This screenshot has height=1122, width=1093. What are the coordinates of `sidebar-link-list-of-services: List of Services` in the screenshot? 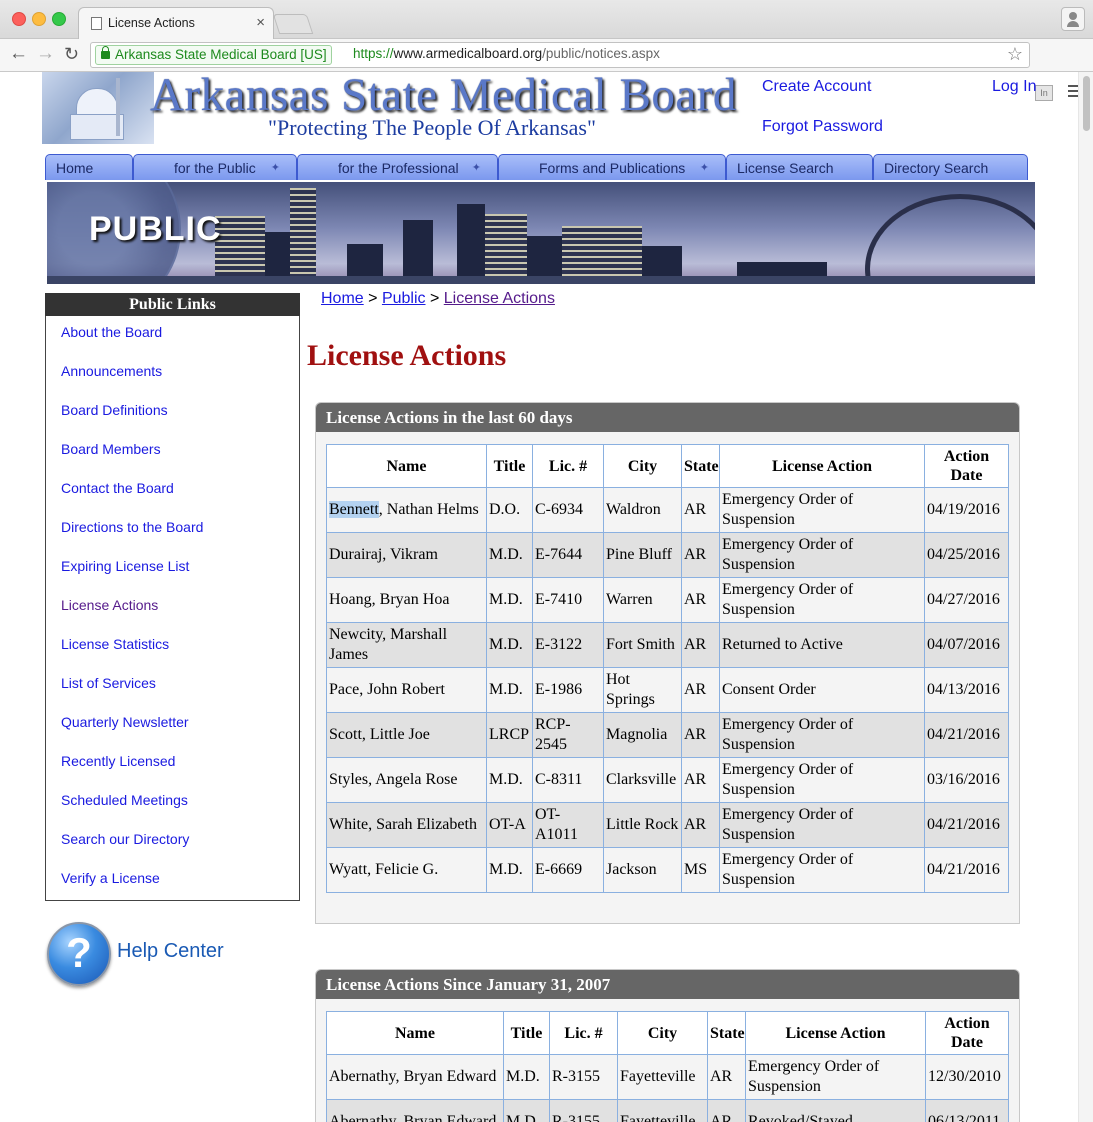 It's located at (108, 683).